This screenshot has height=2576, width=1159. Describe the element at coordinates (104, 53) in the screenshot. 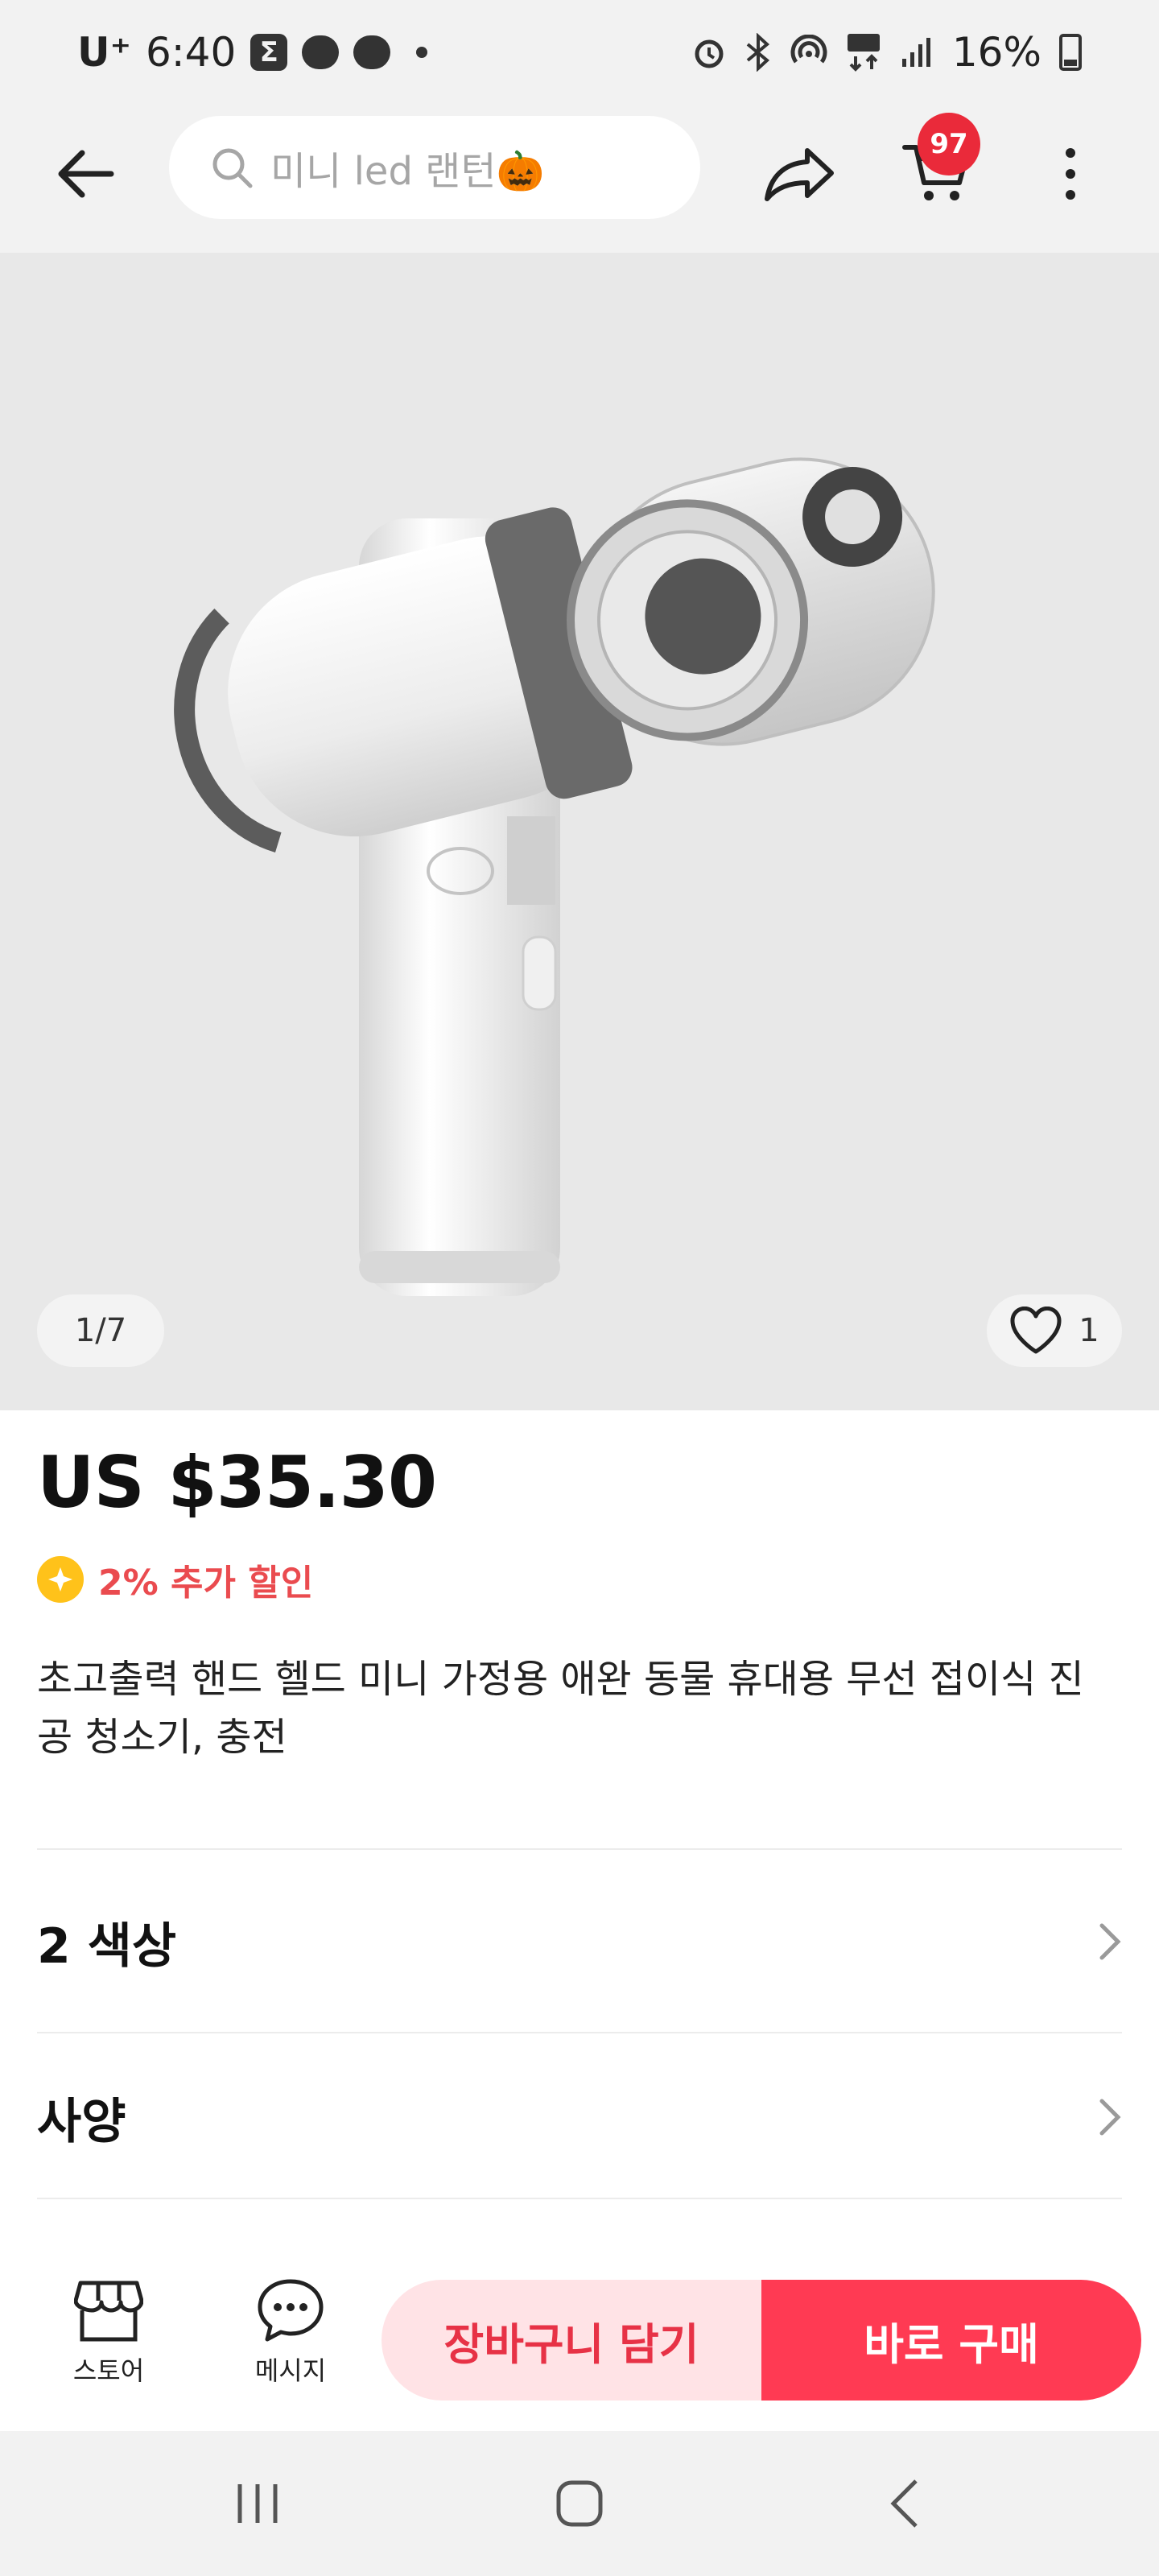

I see `carrier-label: U⁺` at that location.